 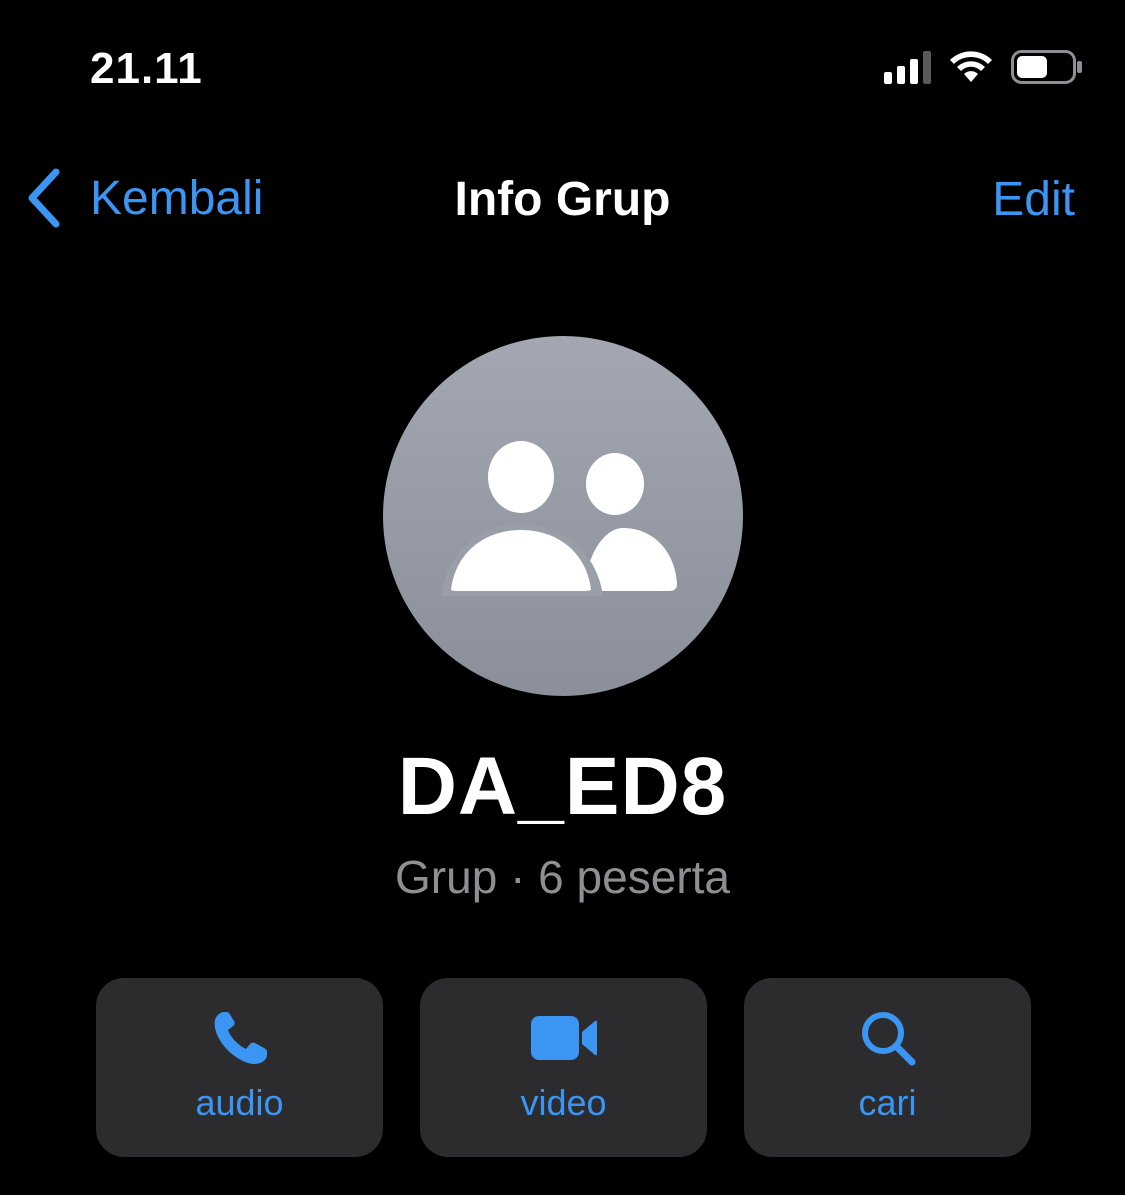 I want to click on signal-icon, so click(x=907, y=67).